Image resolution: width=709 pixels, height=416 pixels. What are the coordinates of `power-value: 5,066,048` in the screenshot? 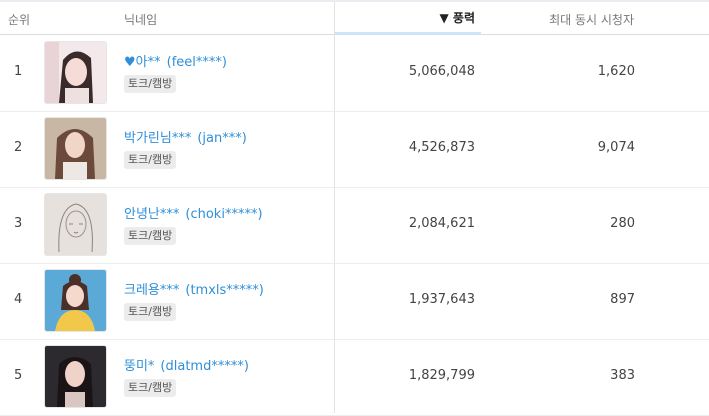 It's located at (441, 71).